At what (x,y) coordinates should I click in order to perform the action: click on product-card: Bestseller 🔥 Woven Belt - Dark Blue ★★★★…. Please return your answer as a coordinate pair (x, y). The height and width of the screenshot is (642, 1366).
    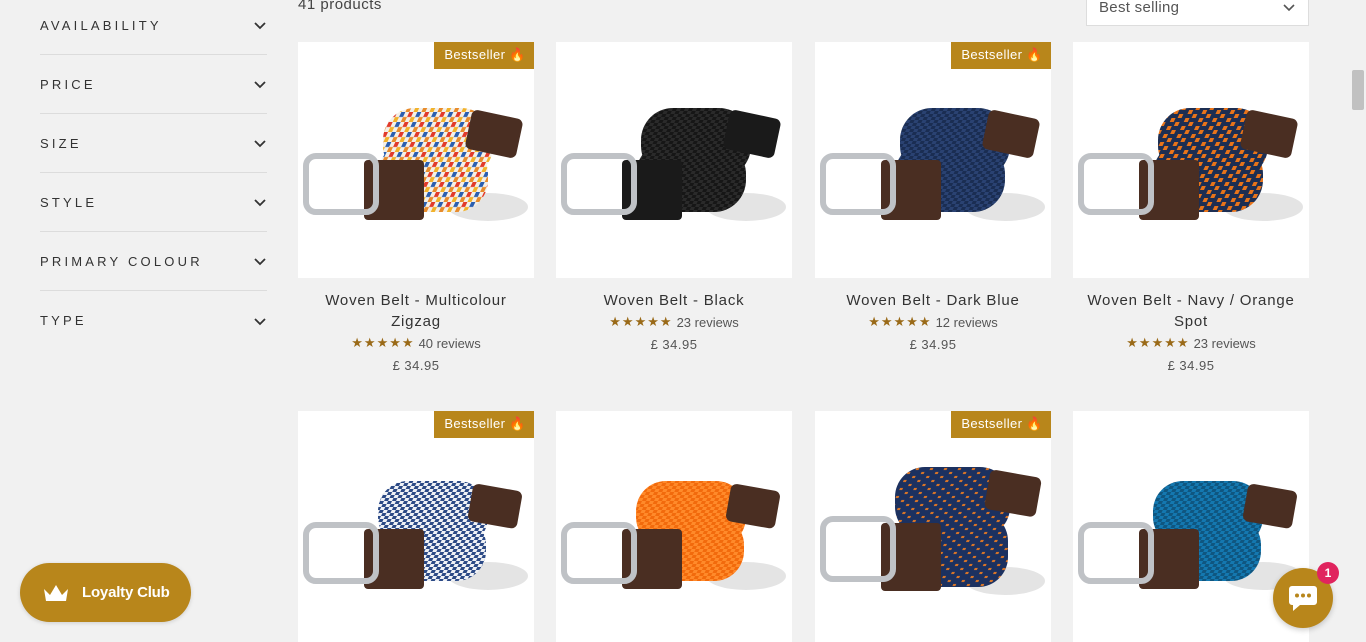
    Looking at the image, I should click on (933, 197).